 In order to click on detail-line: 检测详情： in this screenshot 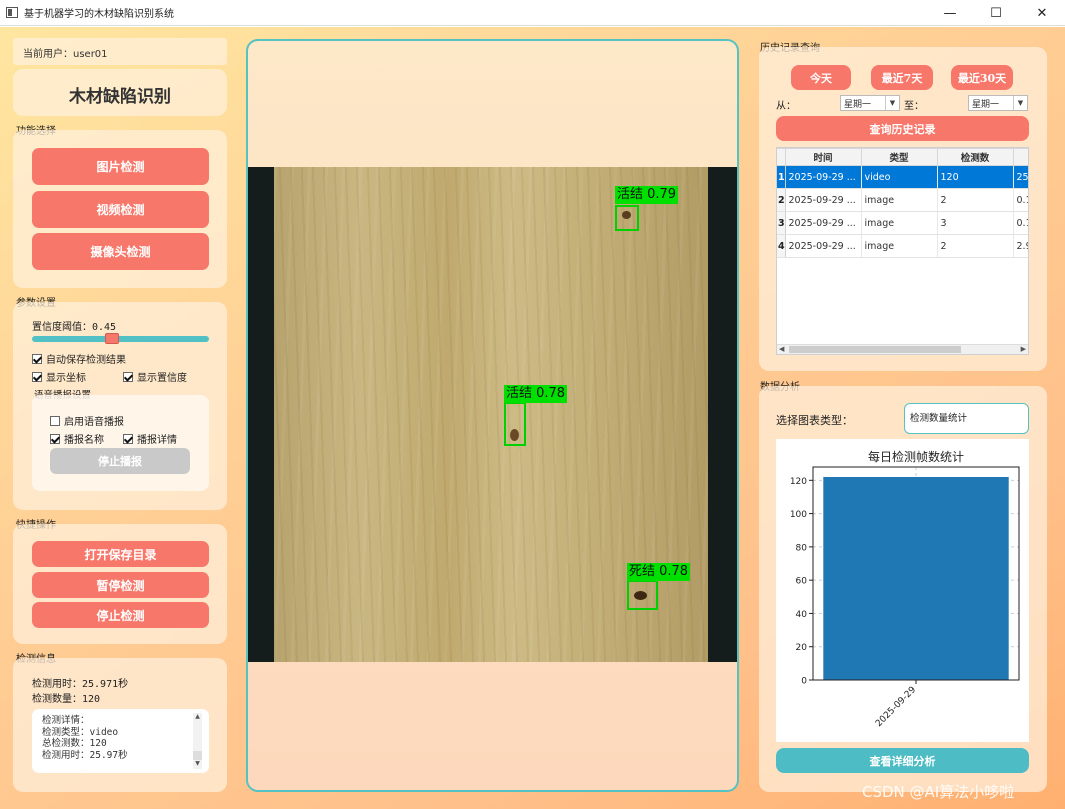, I will do `click(66, 720)`.